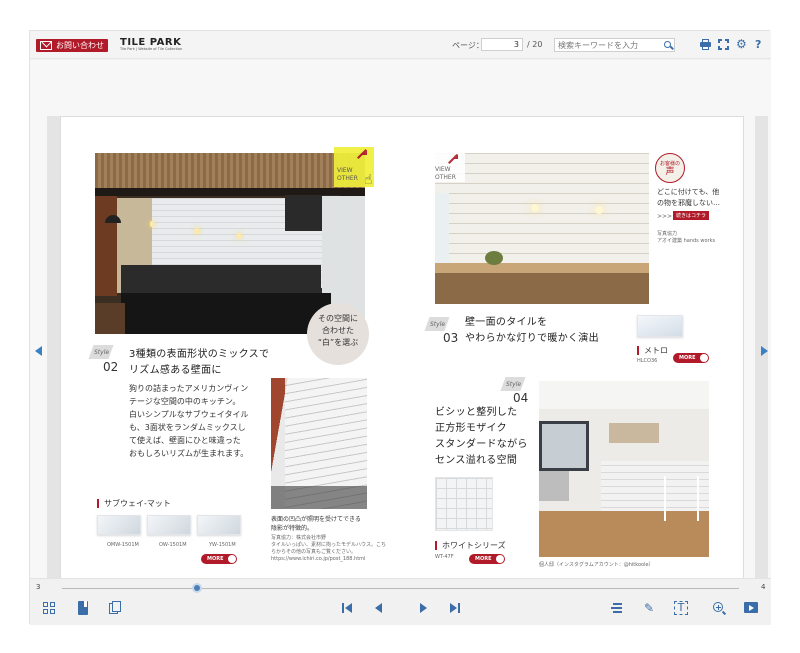 The image size is (800, 653). Describe the element at coordinates (681, 608) in the screenshot. I see `text-select-icon: T` at that location.